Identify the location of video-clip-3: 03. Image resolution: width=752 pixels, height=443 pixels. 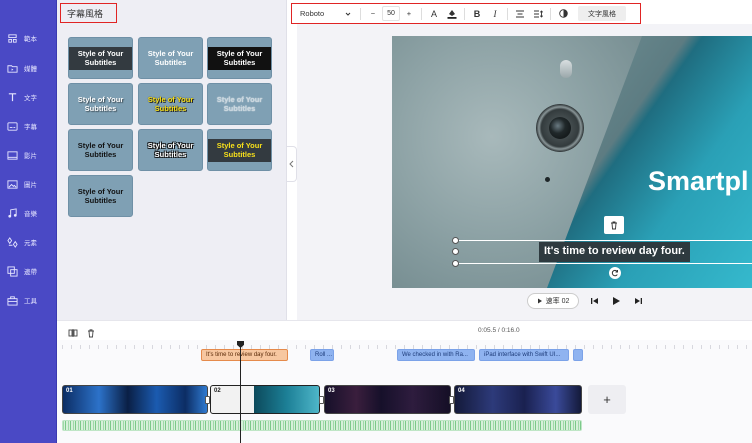
(387, 399).